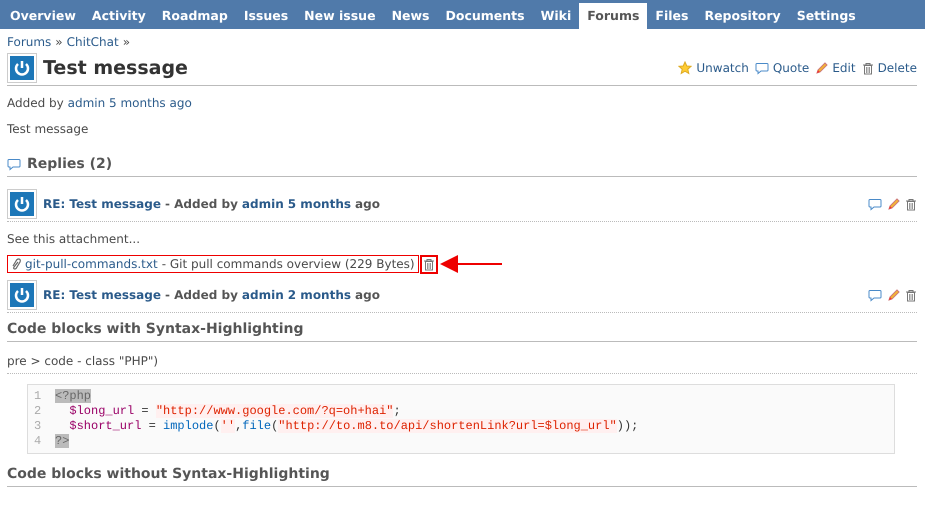 The width and height of the screenshot is (925, 509). Describe the element at coordinates (234, 411) in the screenshot. I see `code-line: $long_url = "http://www.google.com/?q=oh+hai";` at that location.